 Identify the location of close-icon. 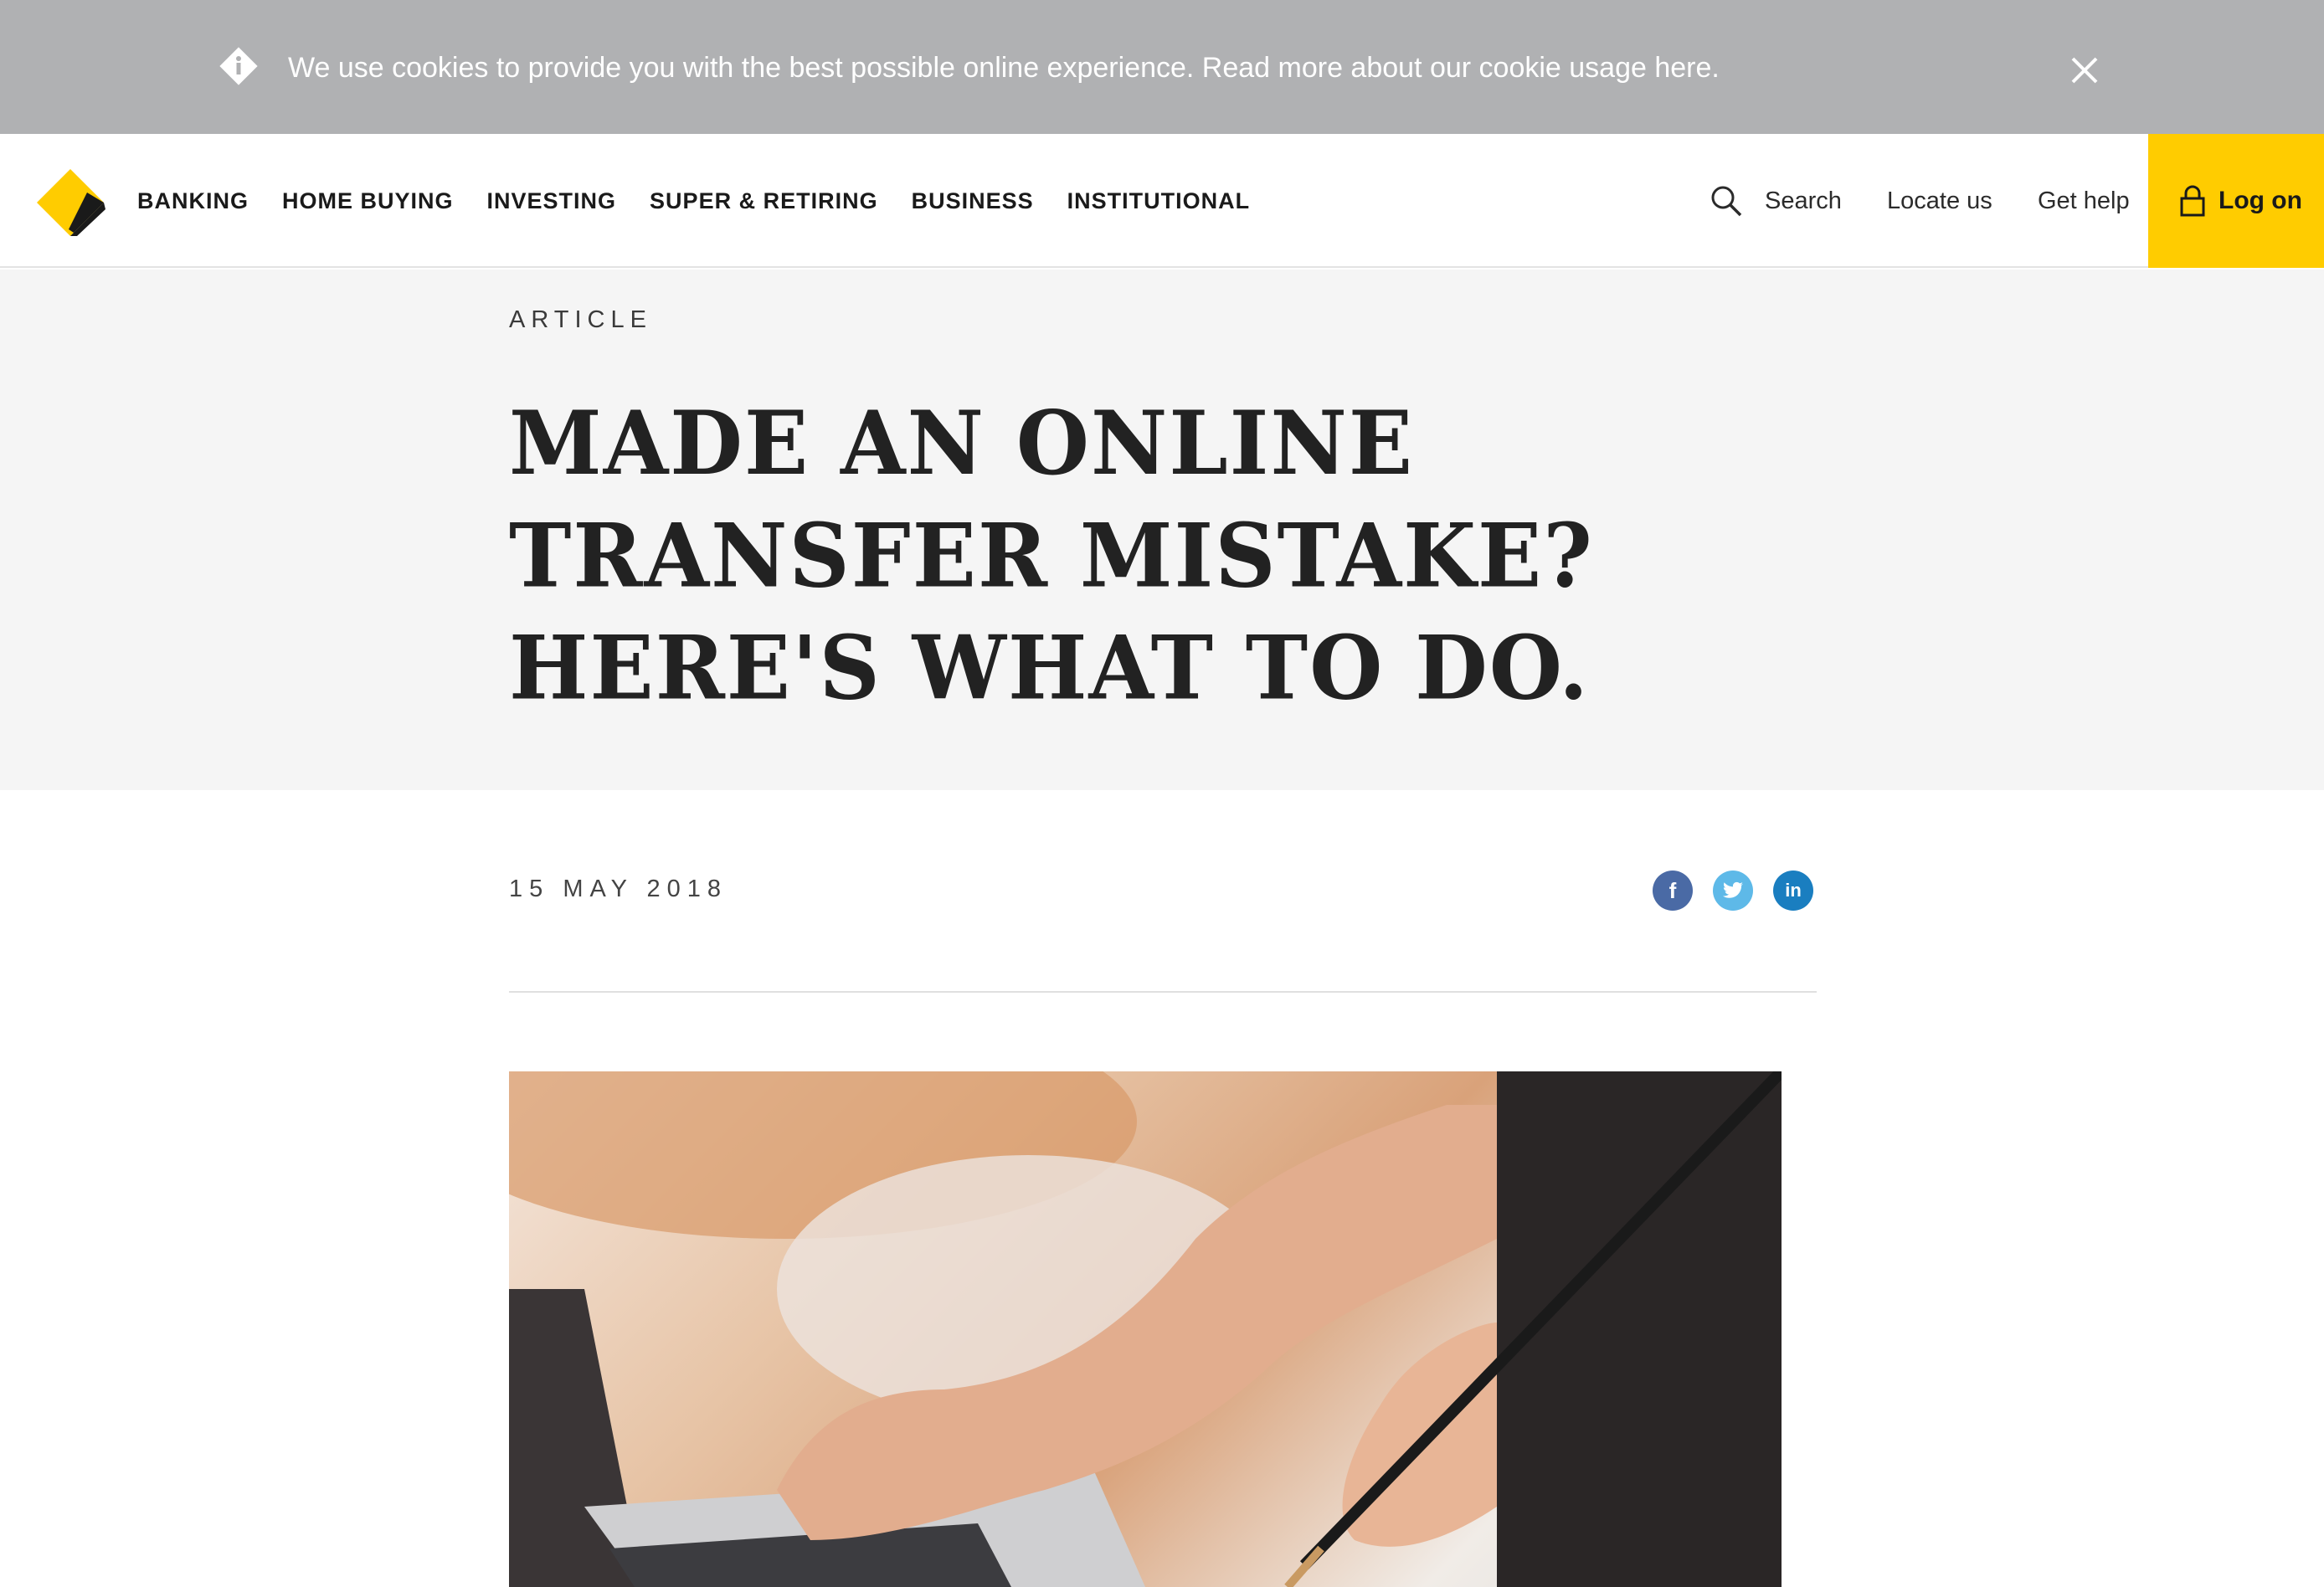
(2084, 71).